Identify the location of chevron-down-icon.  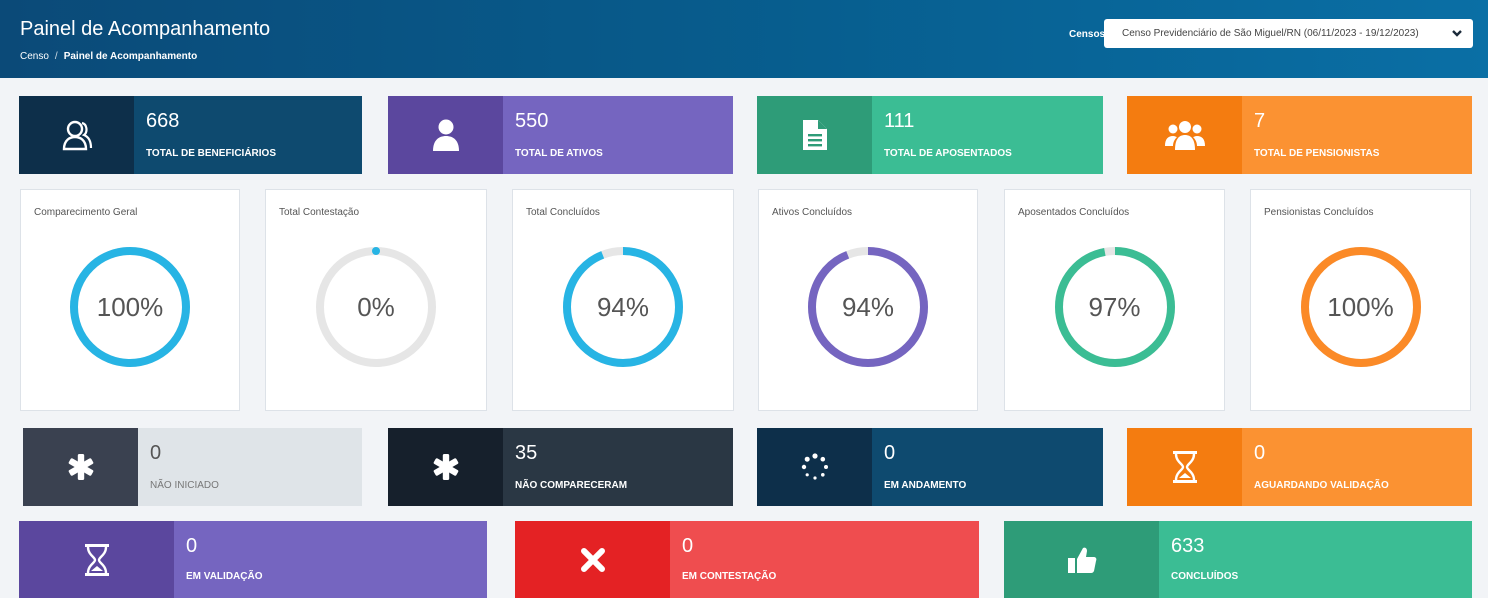
(1457, 33).